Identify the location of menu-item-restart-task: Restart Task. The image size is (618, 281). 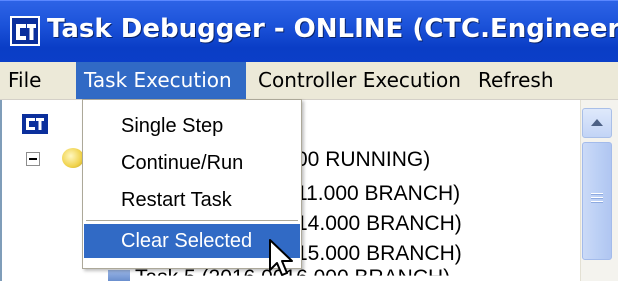
(192, 200).